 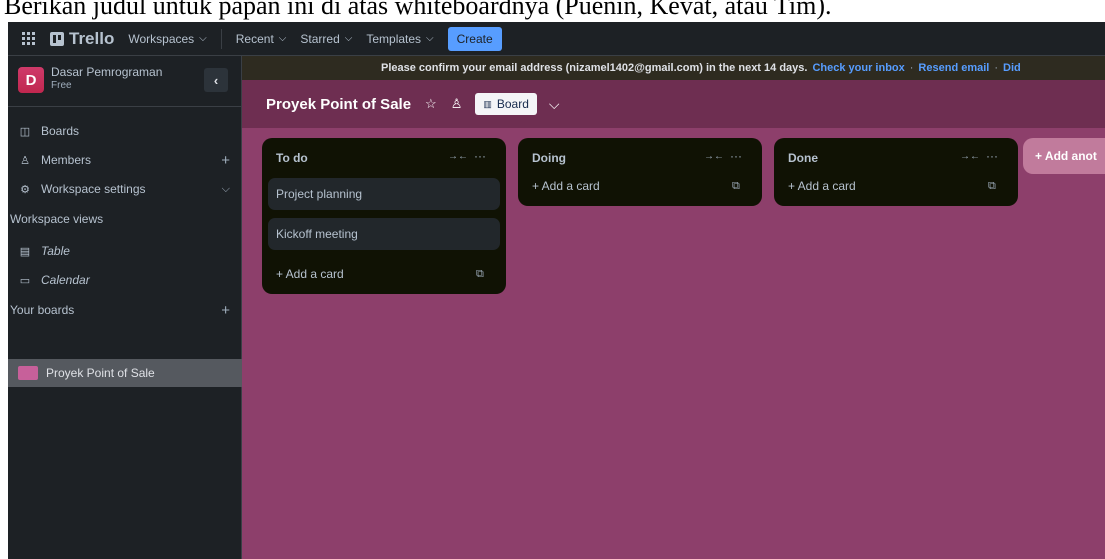 What do you see at coordinates (25, 160) in the screenshot?
I see `person-icon: ♙` at bounding box center [25, 160].